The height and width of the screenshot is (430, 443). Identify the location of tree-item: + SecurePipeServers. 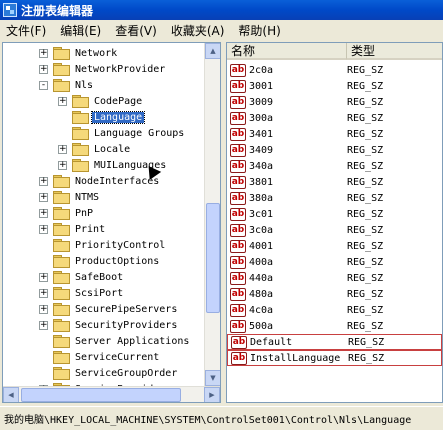
(109, 309).